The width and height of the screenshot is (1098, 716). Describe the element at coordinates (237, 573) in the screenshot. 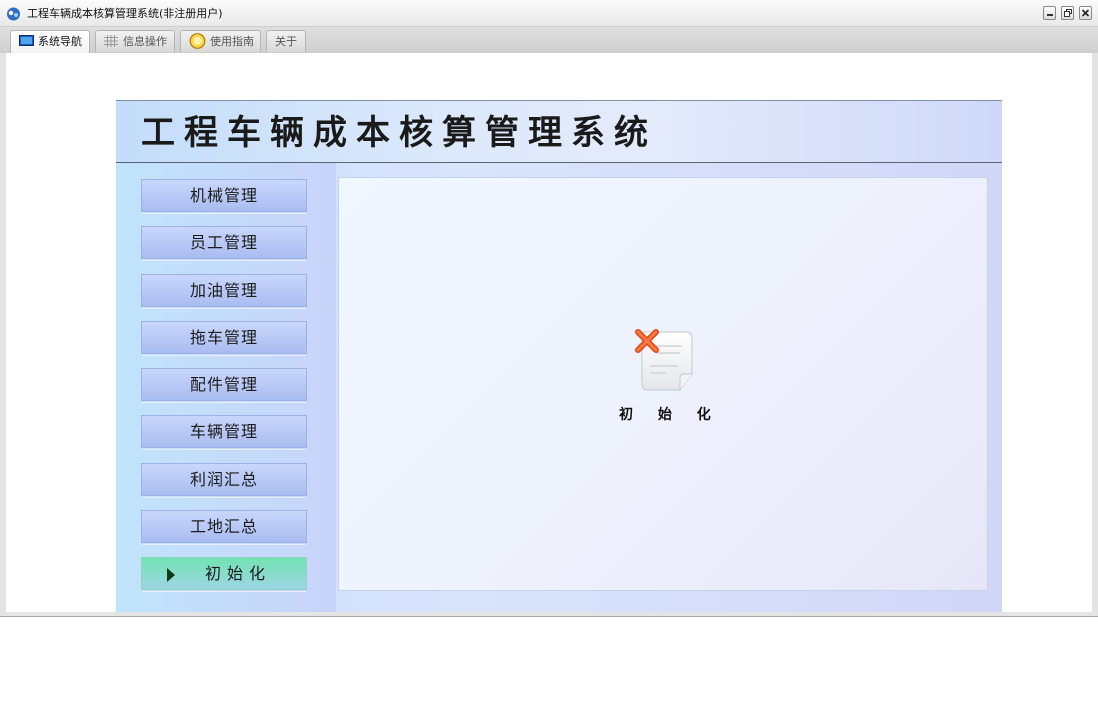

I see `sidebar-item-label: 初始化` at that location.